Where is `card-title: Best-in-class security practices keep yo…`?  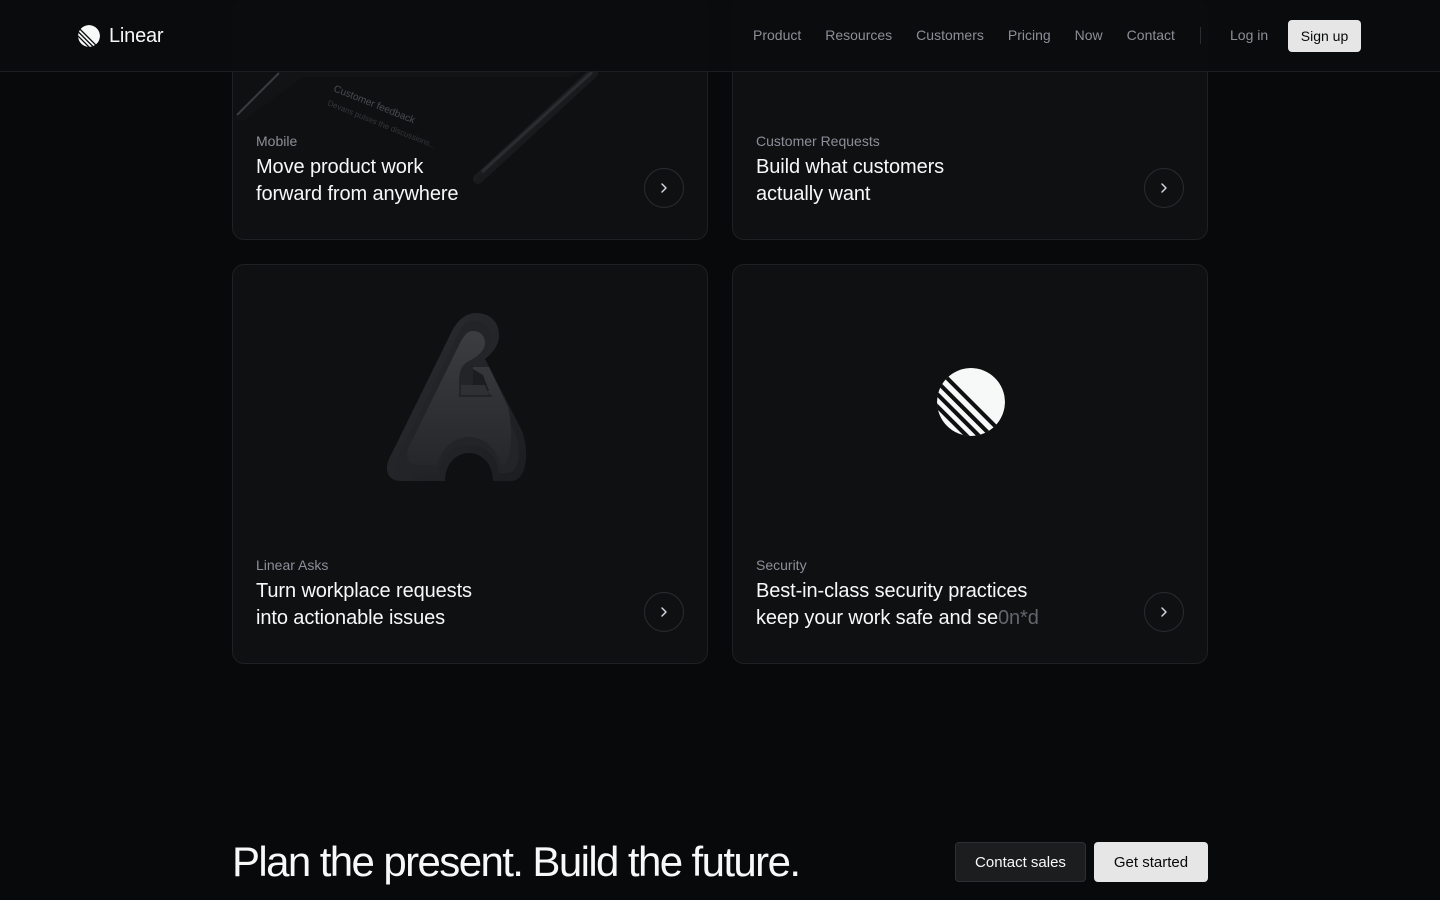
card-title: Best-in-class security practices keep yo… is located at coordinates (926, 605).